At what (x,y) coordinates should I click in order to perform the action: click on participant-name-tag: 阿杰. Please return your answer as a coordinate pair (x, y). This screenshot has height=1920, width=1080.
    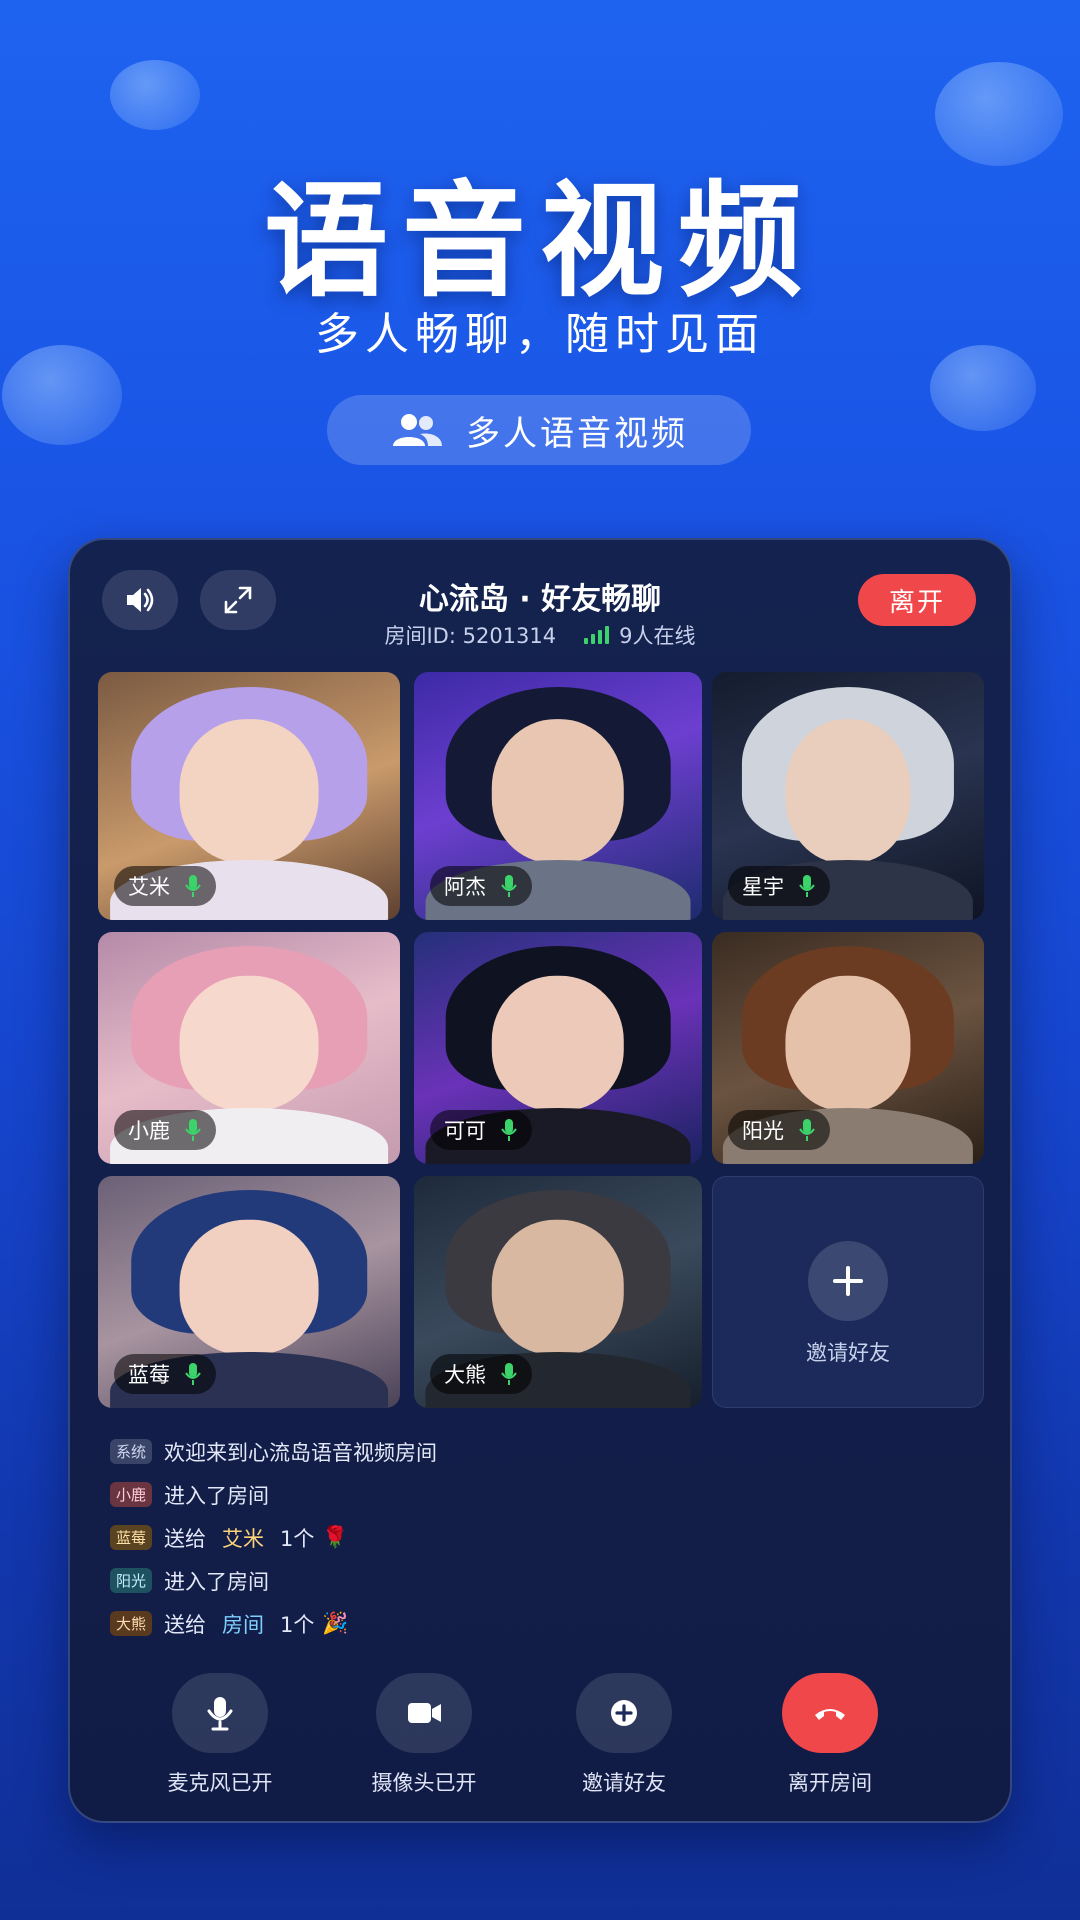
    Looking at the image, I should click on (481, 886).